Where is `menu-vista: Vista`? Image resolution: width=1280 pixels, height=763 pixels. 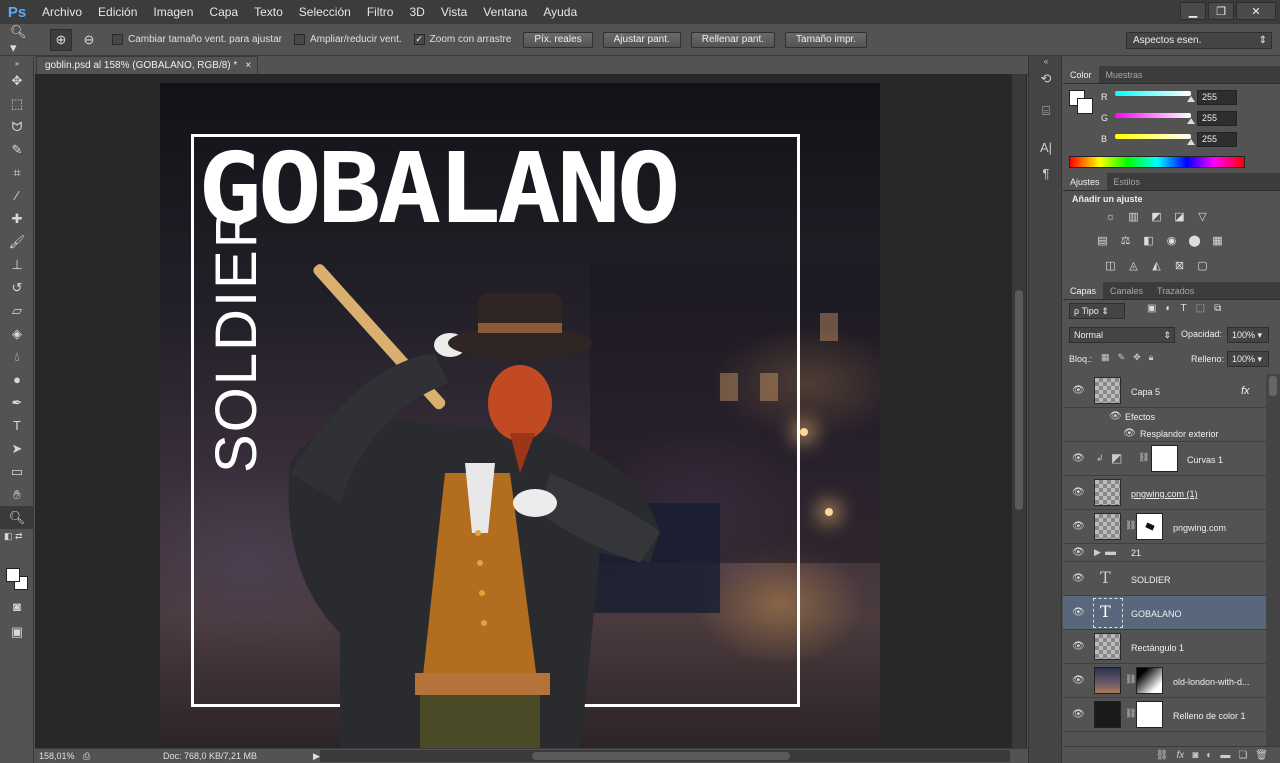 menu-vista: Vista is located at coordinates (454, 12).